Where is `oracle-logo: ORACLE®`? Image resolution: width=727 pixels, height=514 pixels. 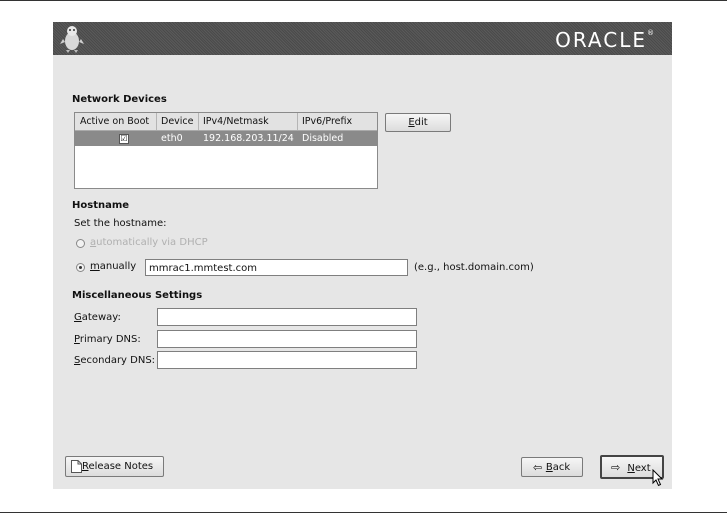
oracle-logo: ORACLE® is located at coordinates (604, 40).